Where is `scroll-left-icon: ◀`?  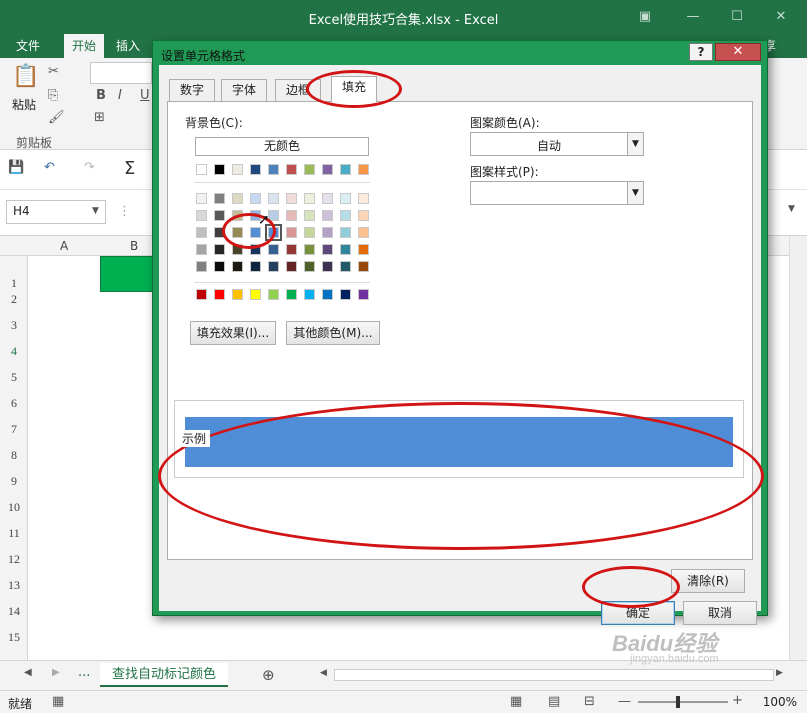
scroll-left-icon: ◀ is located at coordinates (323, 673).